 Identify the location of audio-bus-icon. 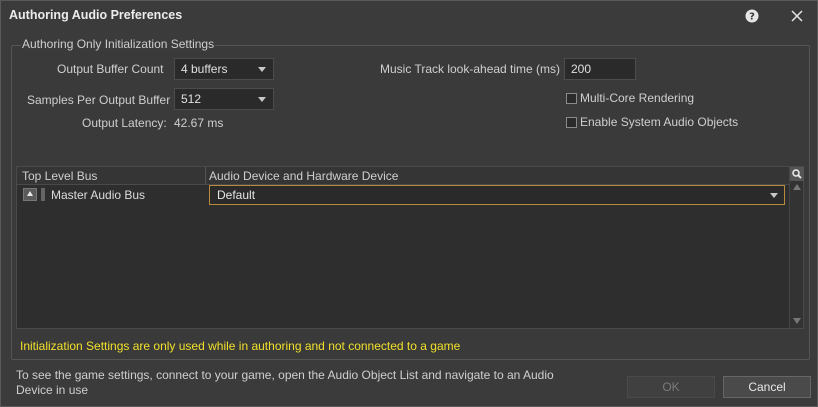
(30, 194).